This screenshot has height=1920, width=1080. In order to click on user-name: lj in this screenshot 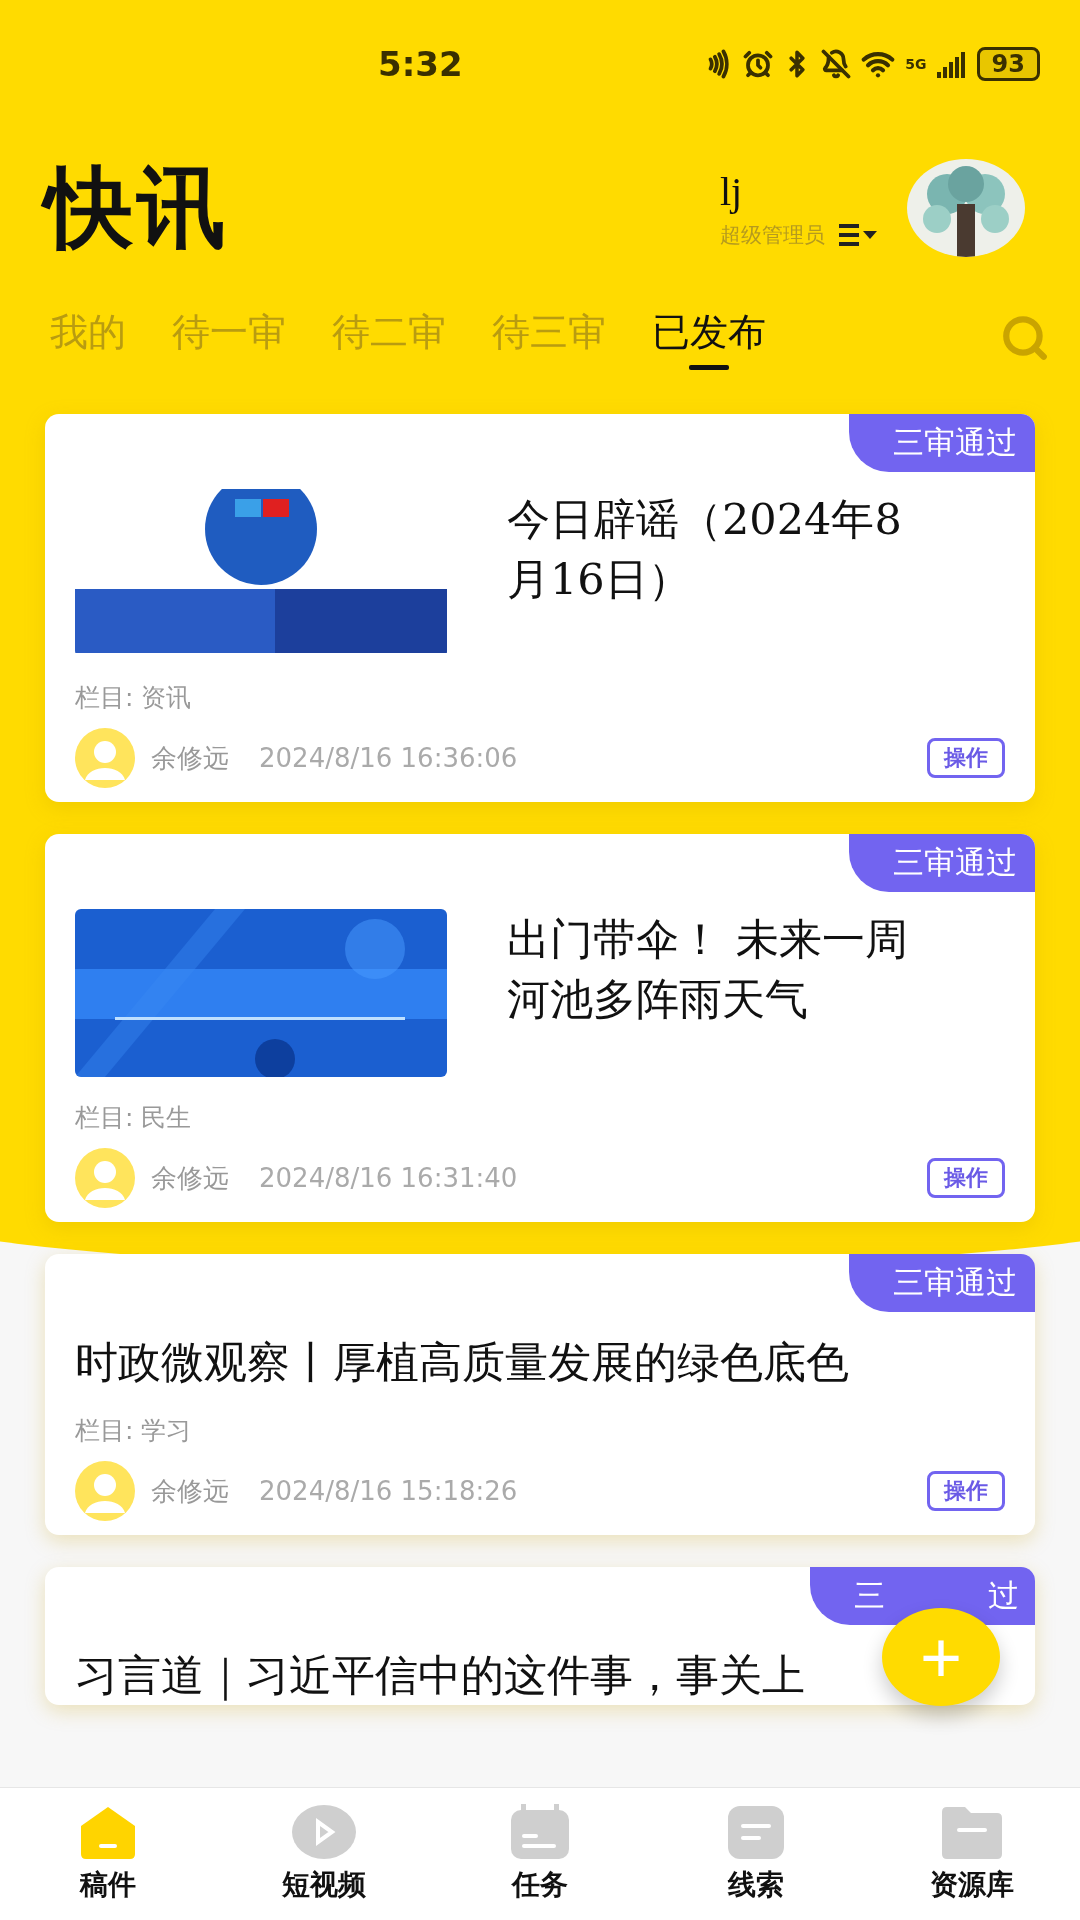, I will do `click(732, 191)`.